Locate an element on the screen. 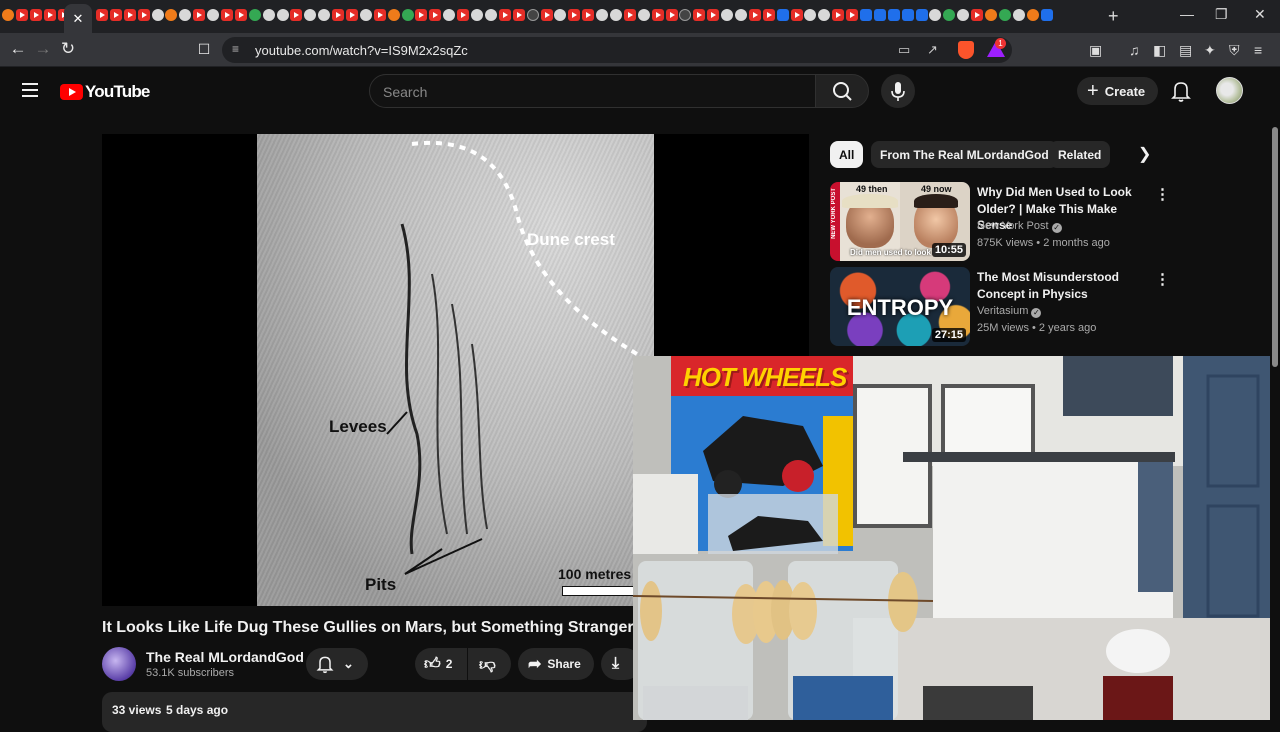  guide-menu-icon is located at coordinates (30, 90).